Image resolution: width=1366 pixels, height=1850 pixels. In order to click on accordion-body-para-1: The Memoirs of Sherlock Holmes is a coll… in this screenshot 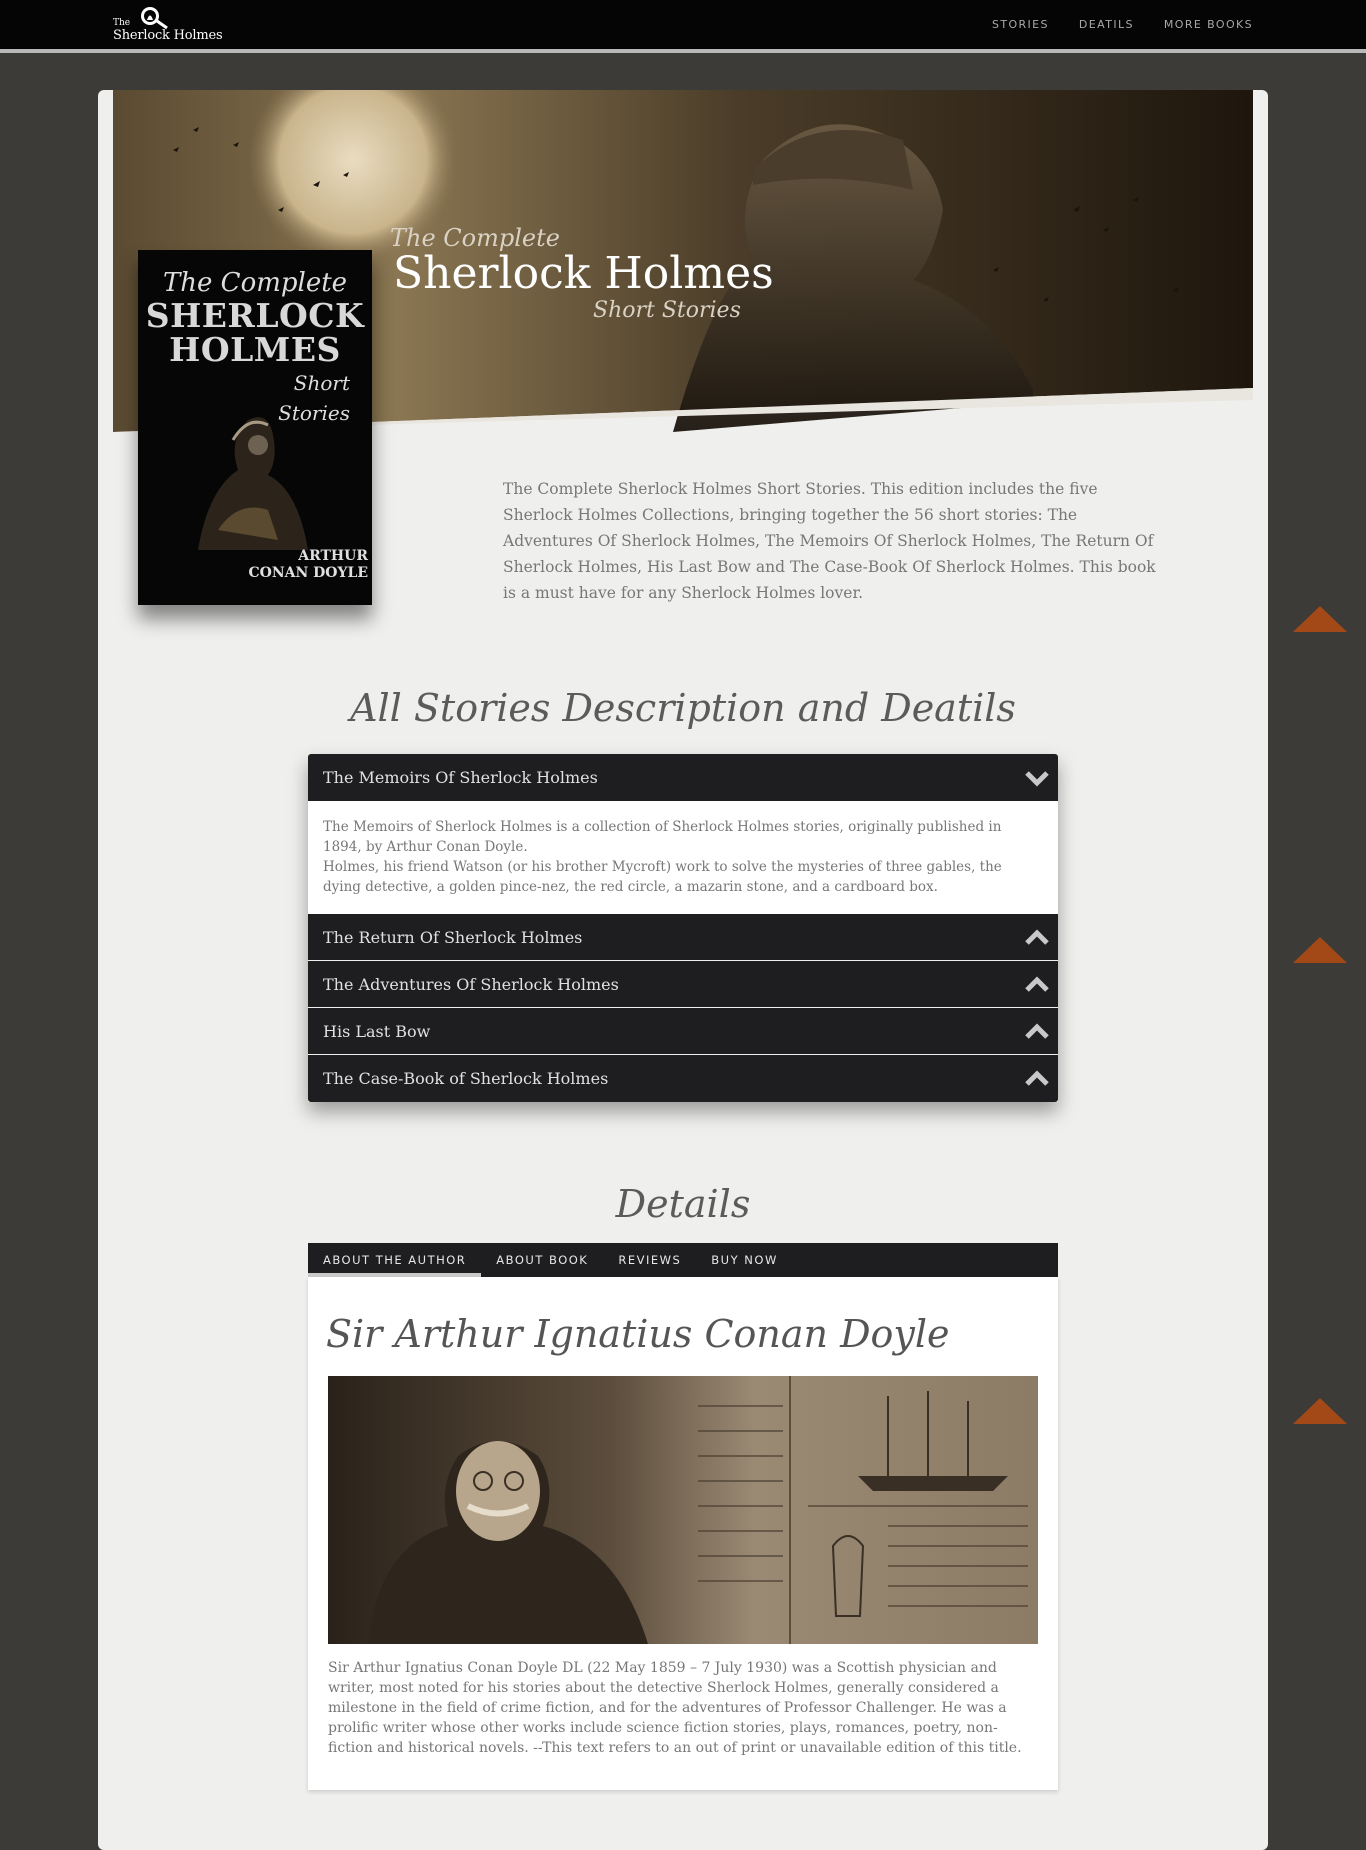, I will do `click(662, 837)`.